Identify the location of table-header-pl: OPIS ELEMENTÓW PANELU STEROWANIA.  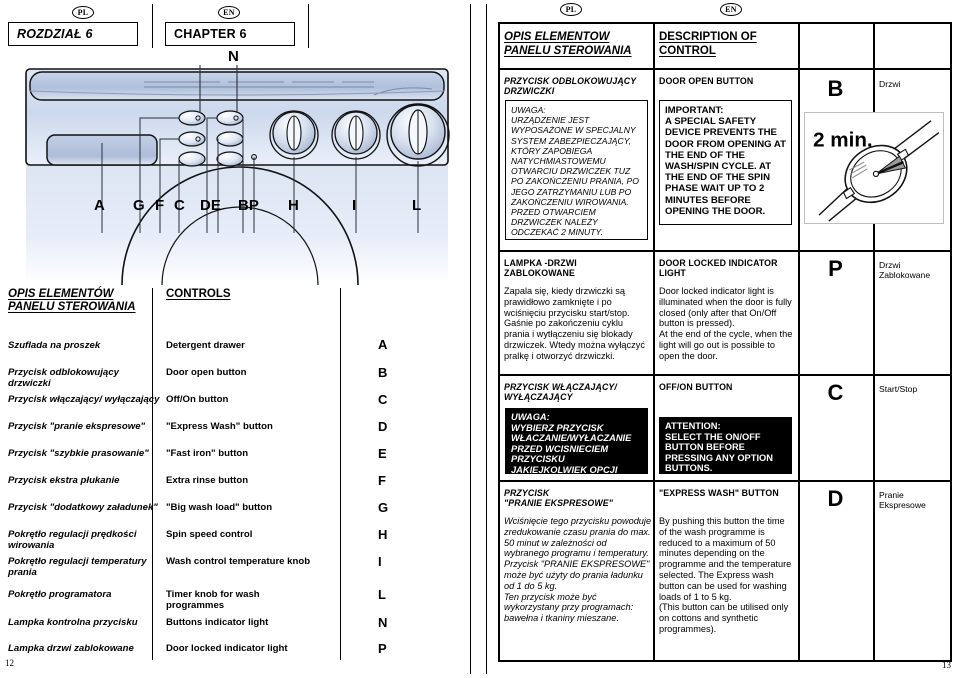
(576, 44).